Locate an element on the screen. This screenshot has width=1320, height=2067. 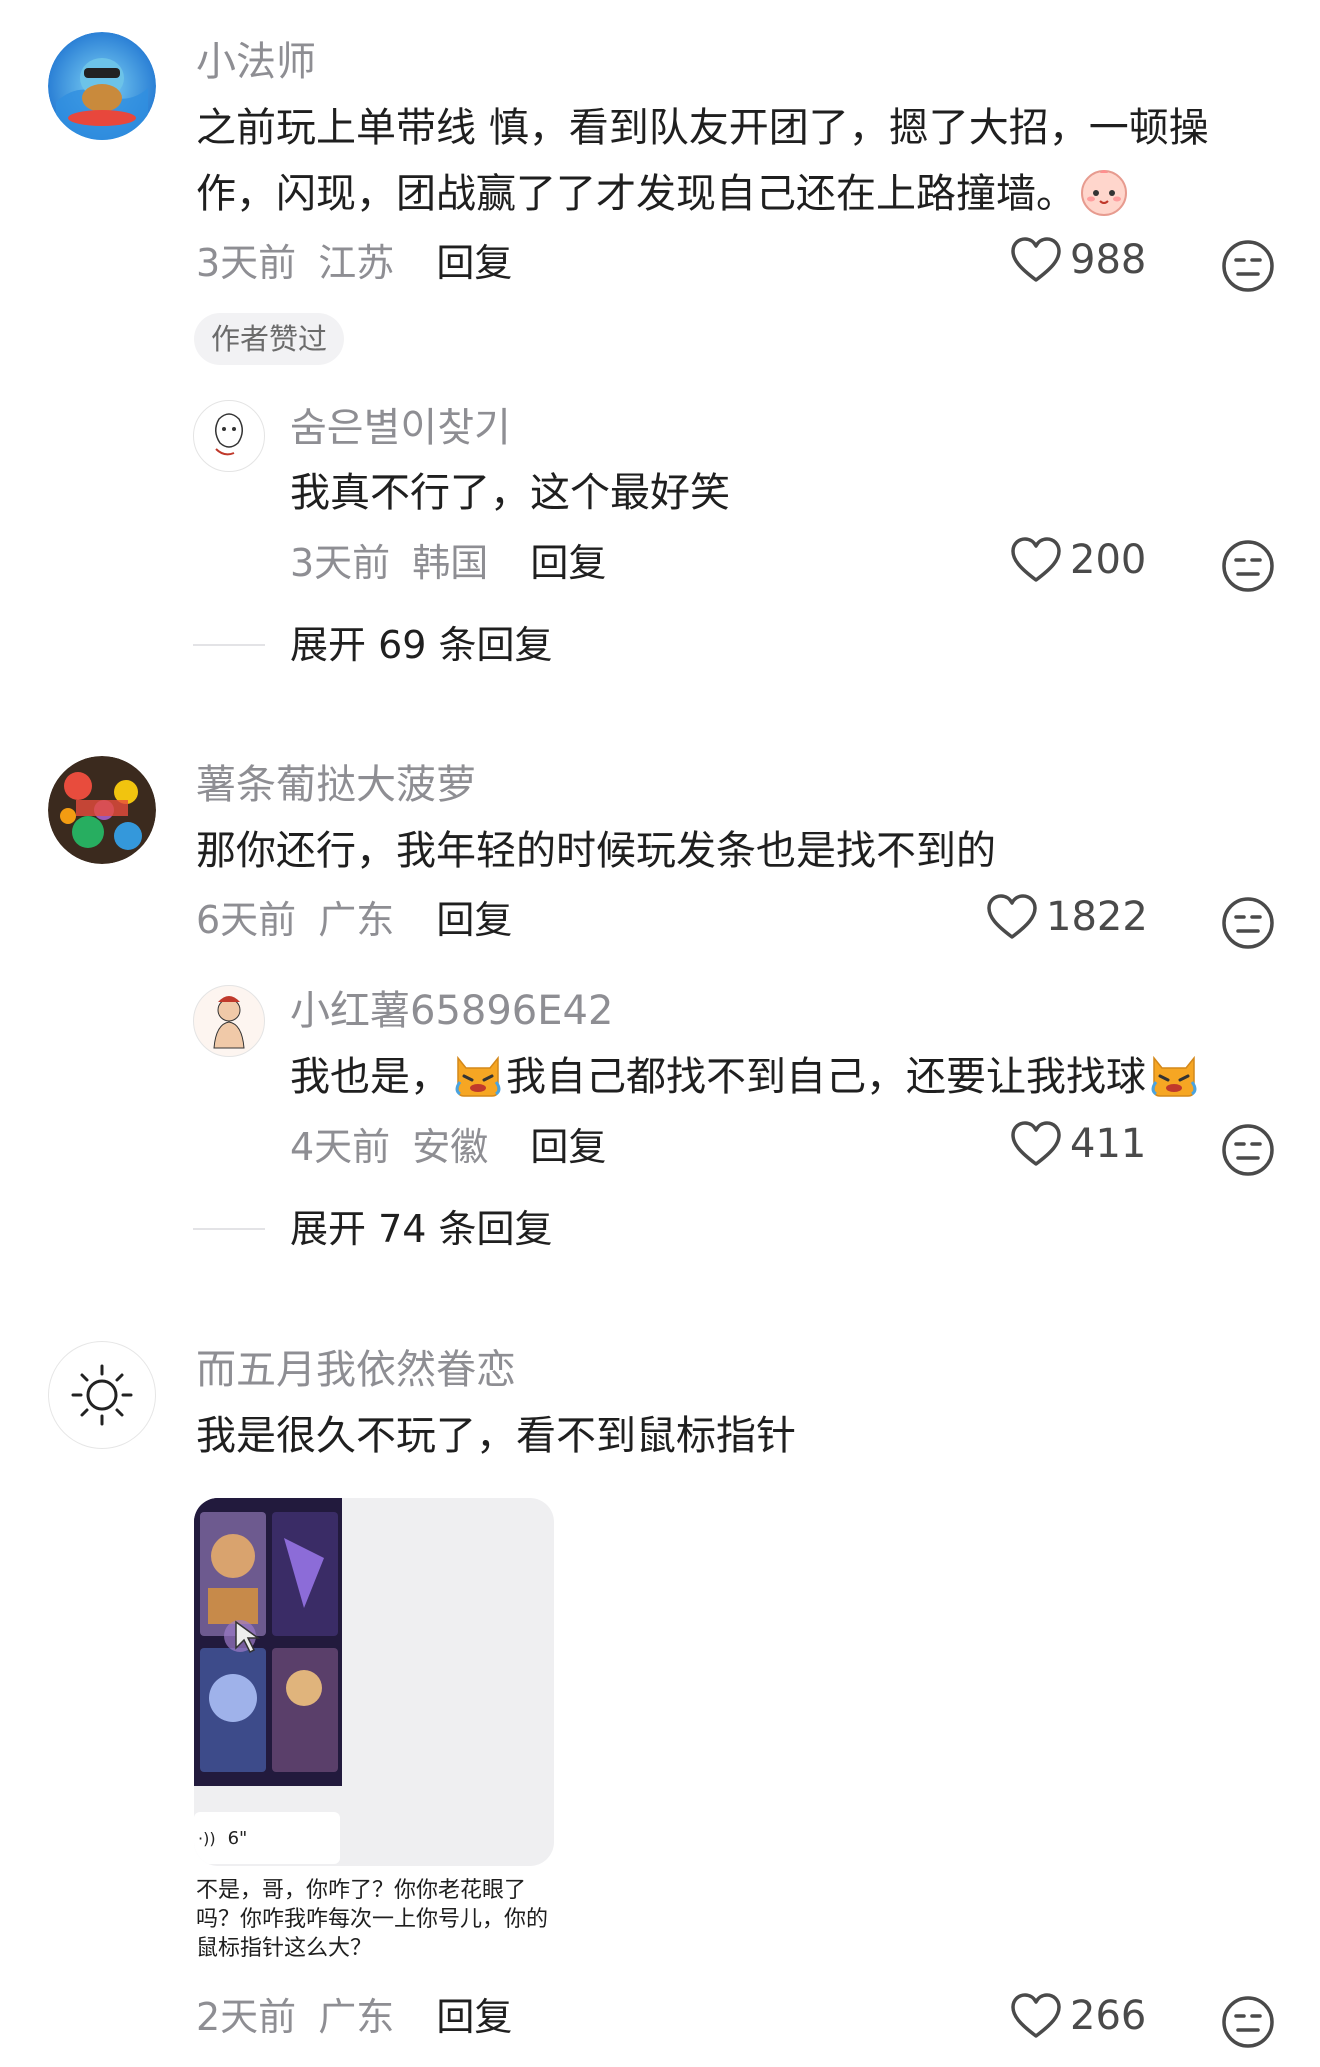
reply-text-part: 我自己都找不到自己，还要让我找球 is located at coordinates (826, 1077).